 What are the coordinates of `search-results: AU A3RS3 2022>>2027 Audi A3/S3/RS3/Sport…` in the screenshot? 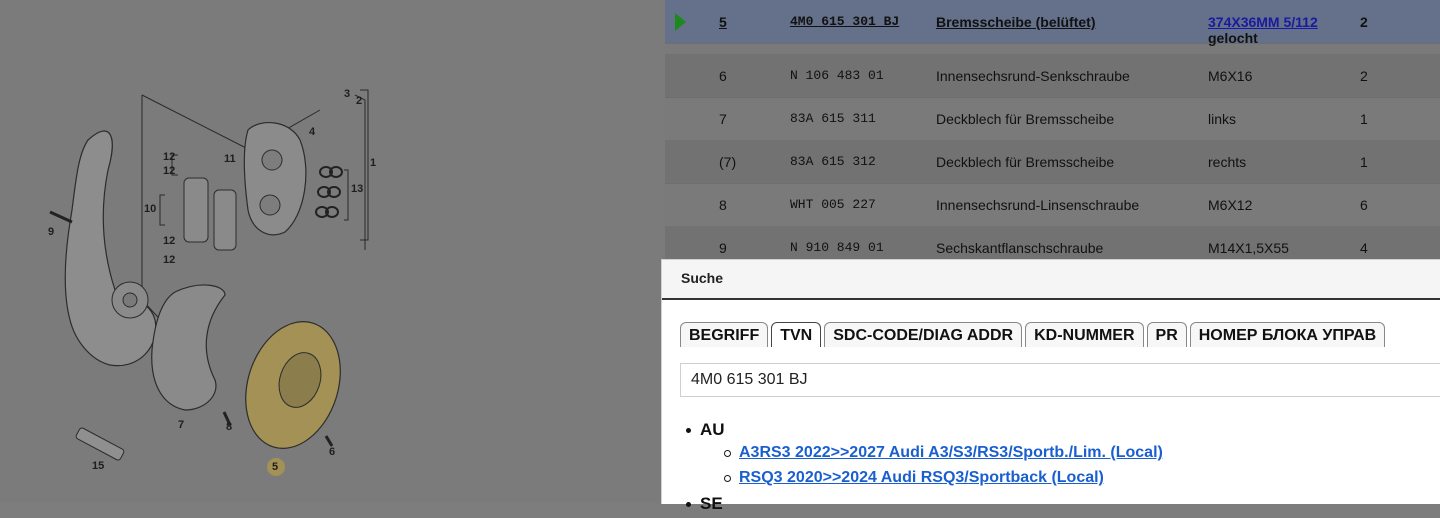 It's located at (1053, 469).